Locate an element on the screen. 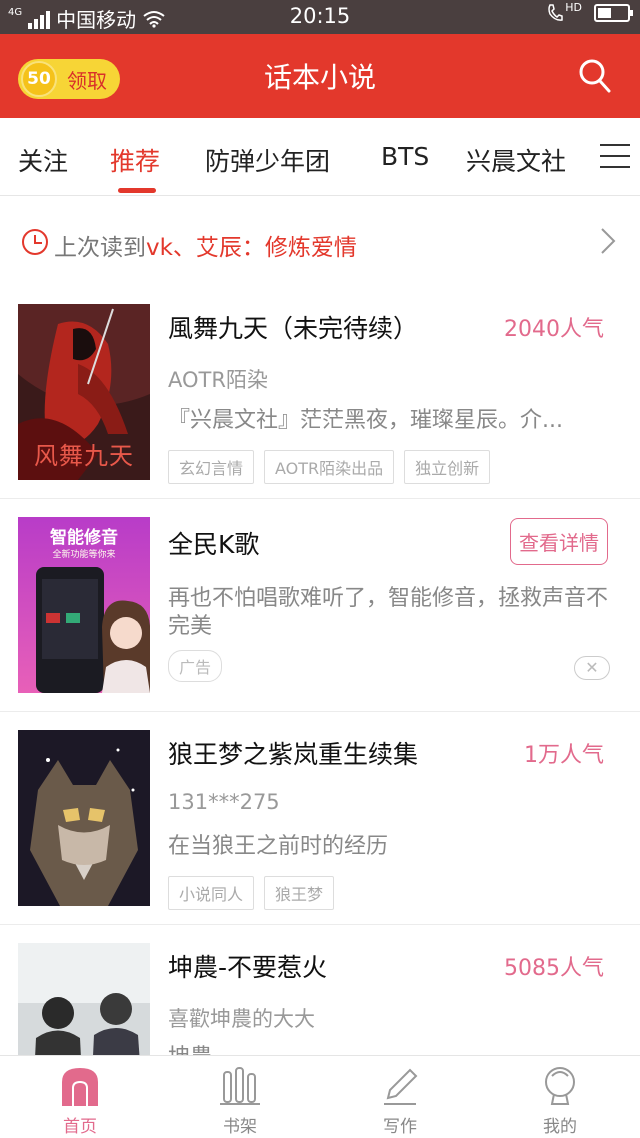 This screenshot has width=640, height=1138. app-header: 50 领取 话本小说 is located at coordinates (320, 76).